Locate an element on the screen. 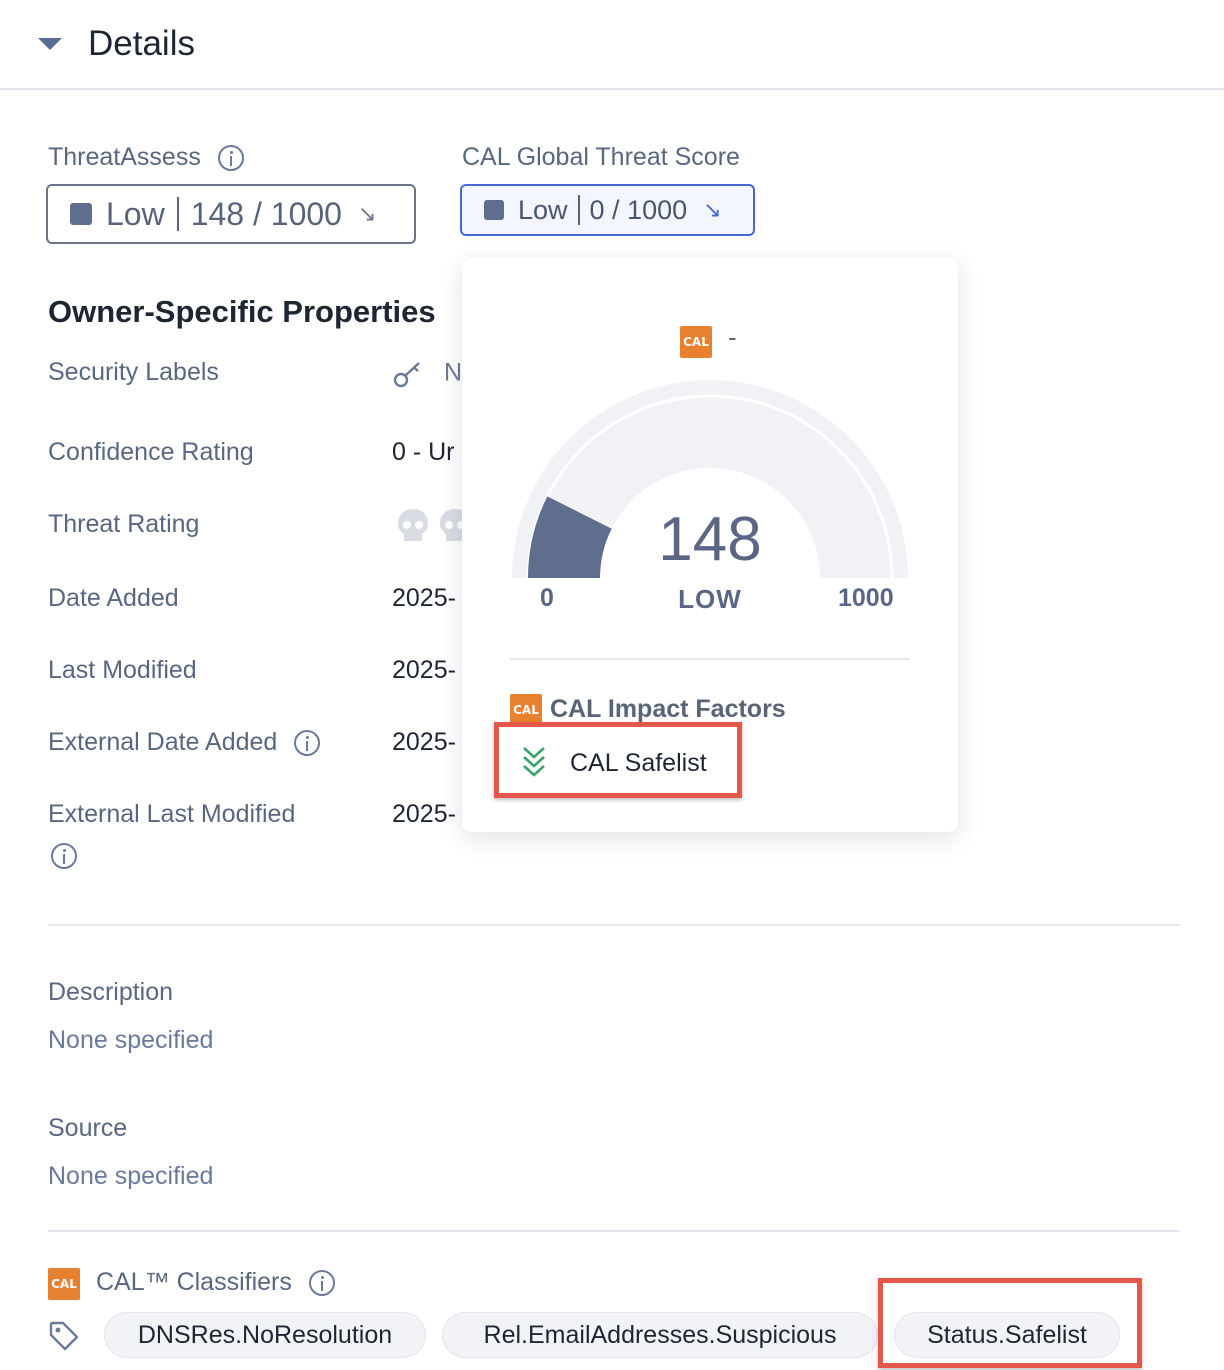  popover-divider is located at coordinates (710, 659).